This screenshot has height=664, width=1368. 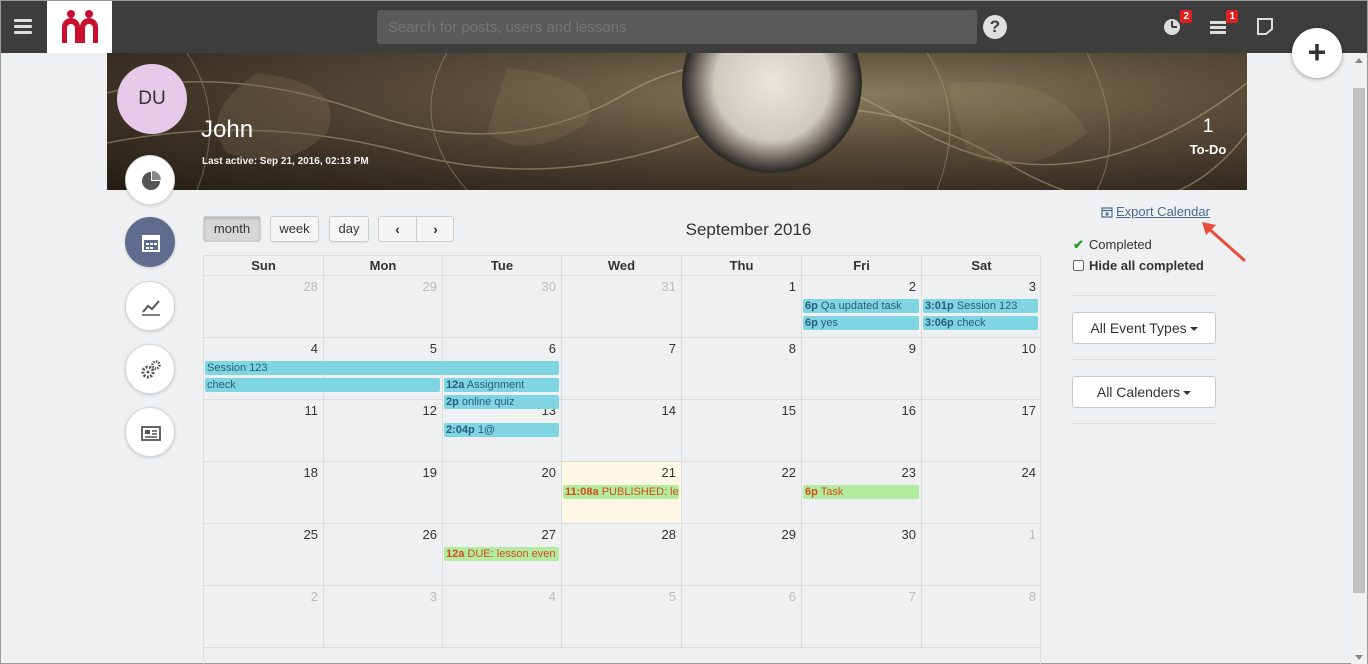 I want to click on day-cell: 5, so click(x=622, y=617).